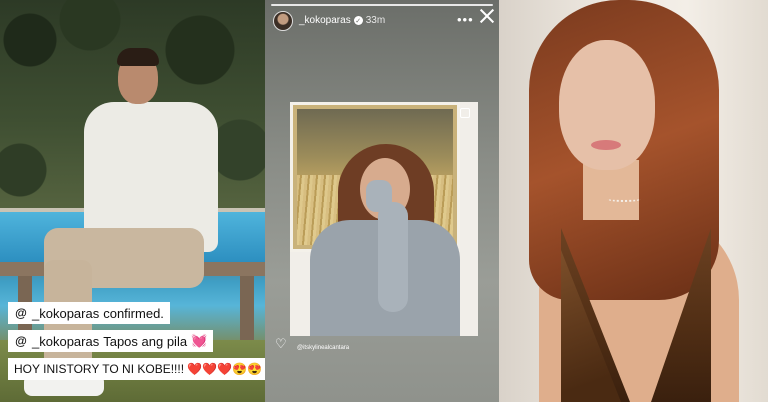 The width and height of the screenshot is (768, 402). What do you see at coordinates (606, 145) in the screenshot?
I see `lips` at bounding box center [606, 145].